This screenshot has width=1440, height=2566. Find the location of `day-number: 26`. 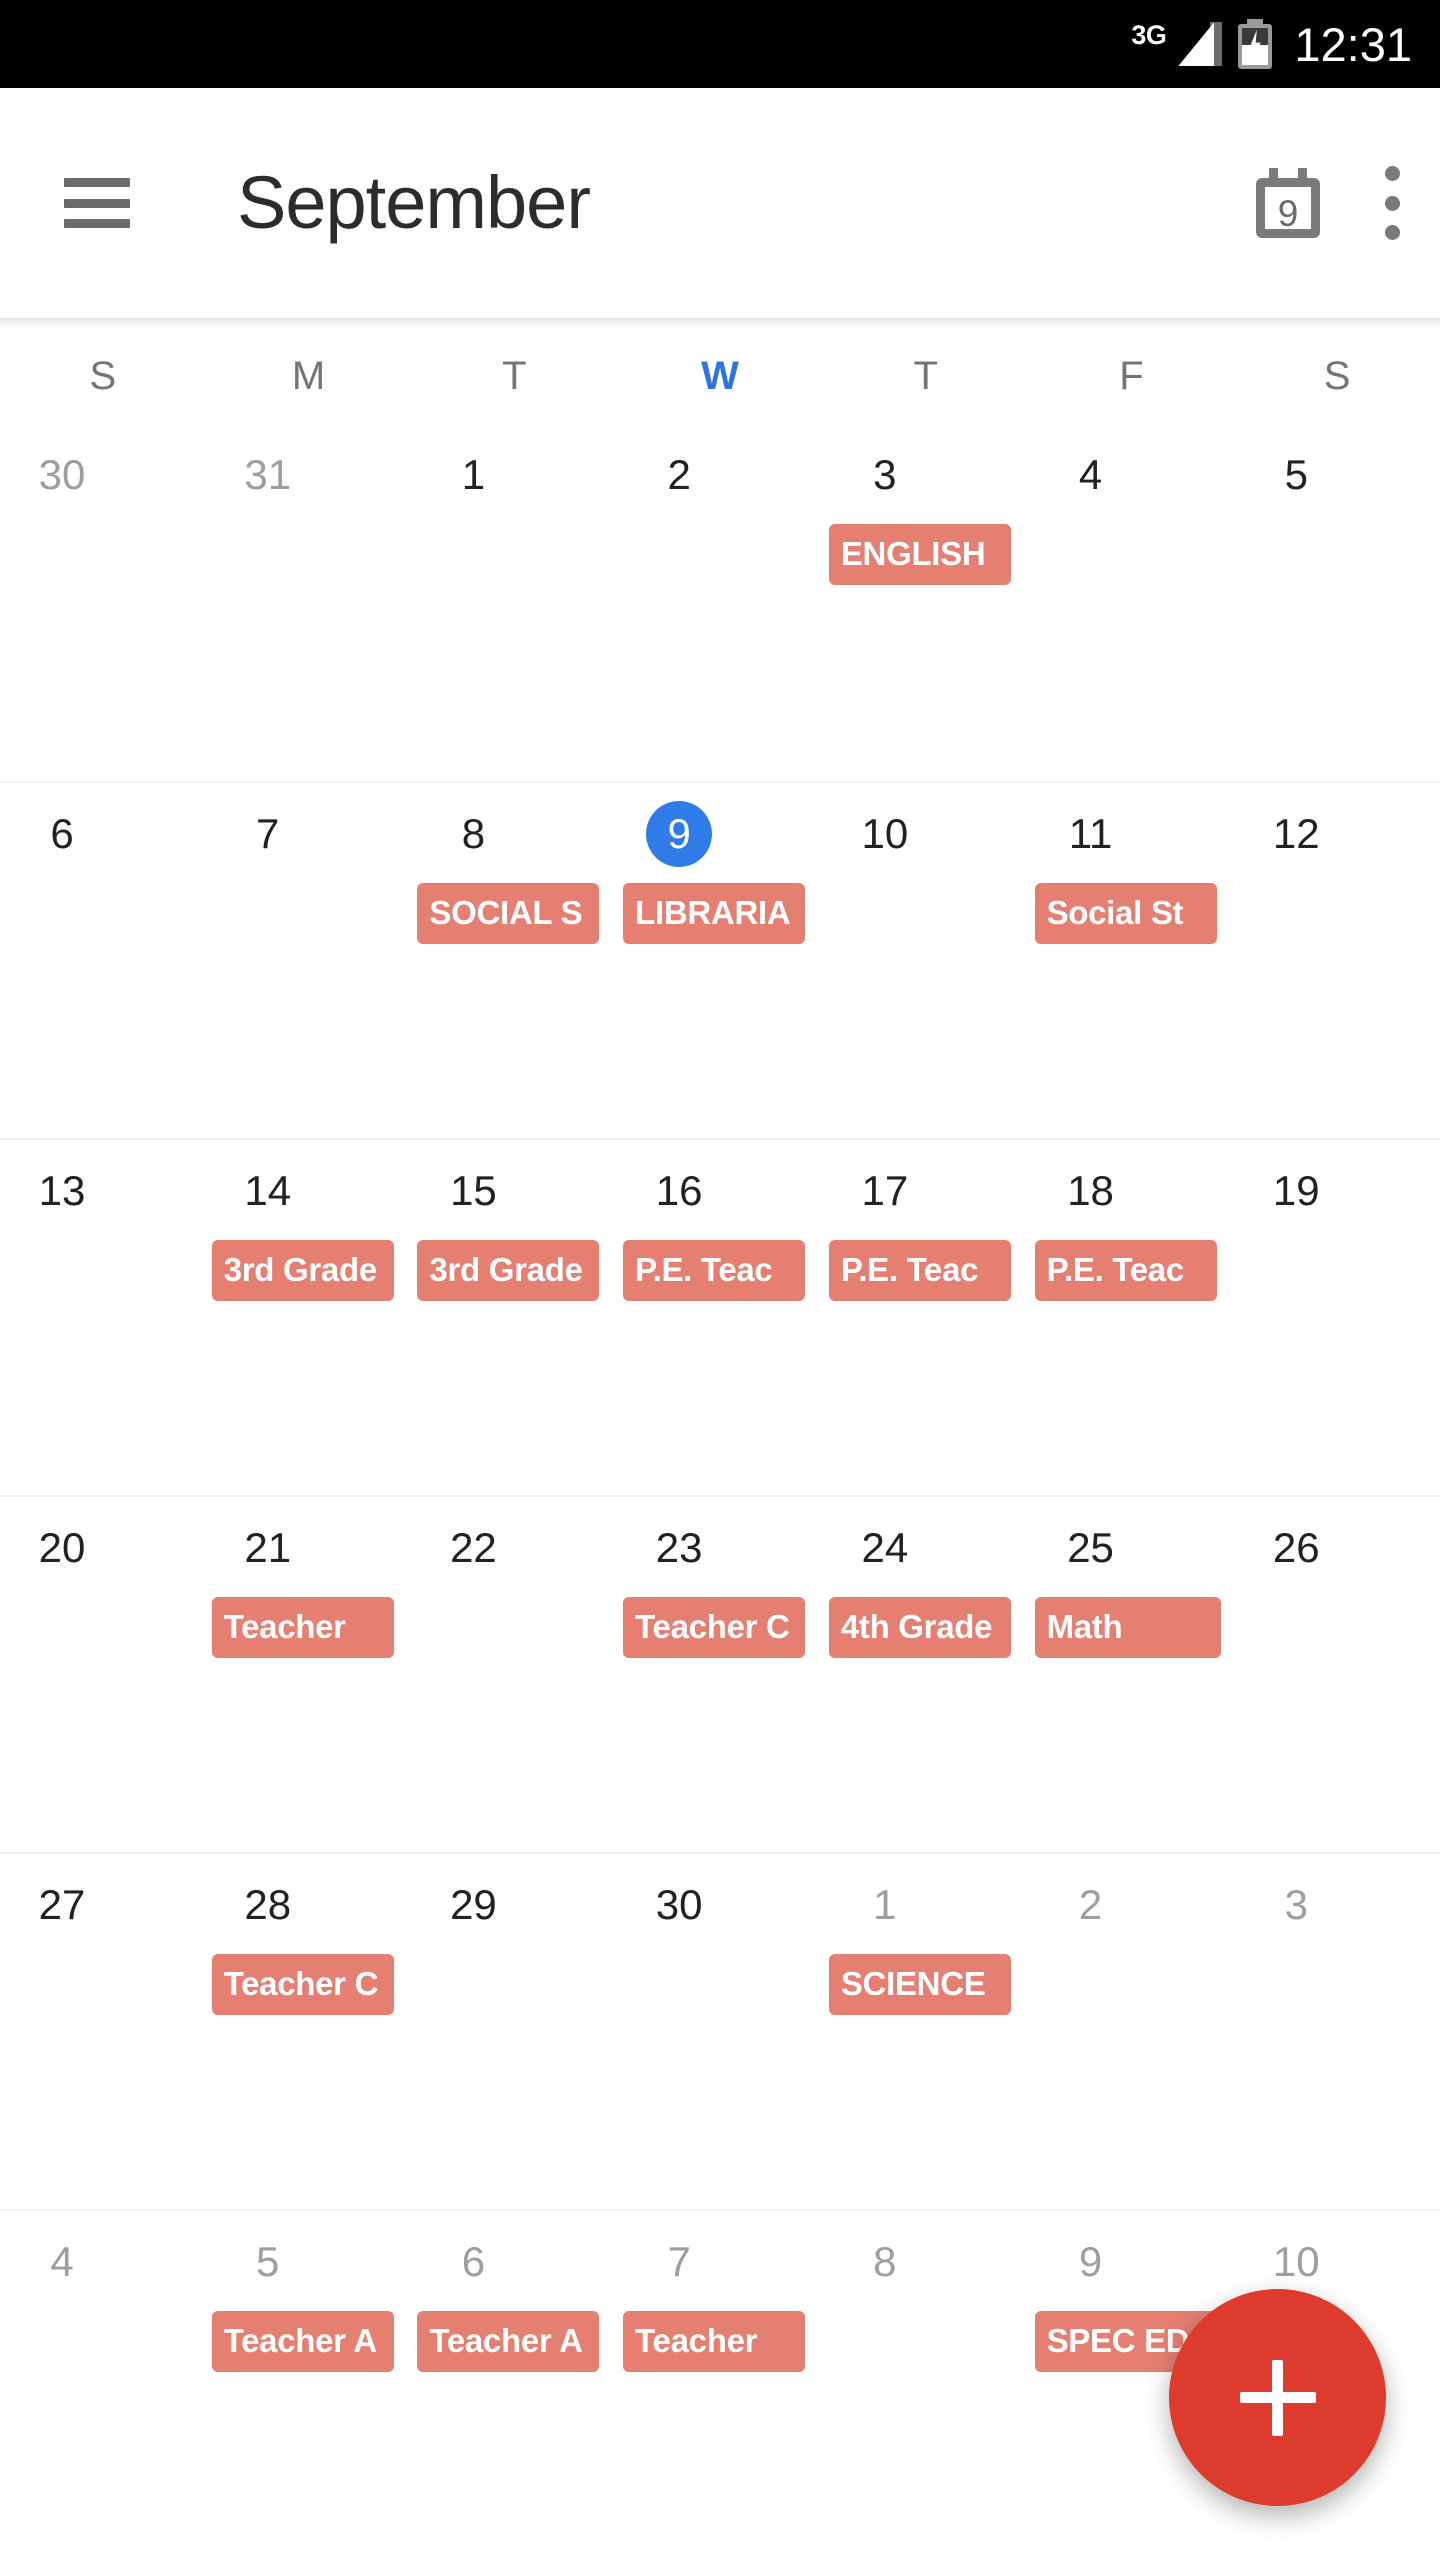

day-number: 26 is located at coordinates (1296, 1547).